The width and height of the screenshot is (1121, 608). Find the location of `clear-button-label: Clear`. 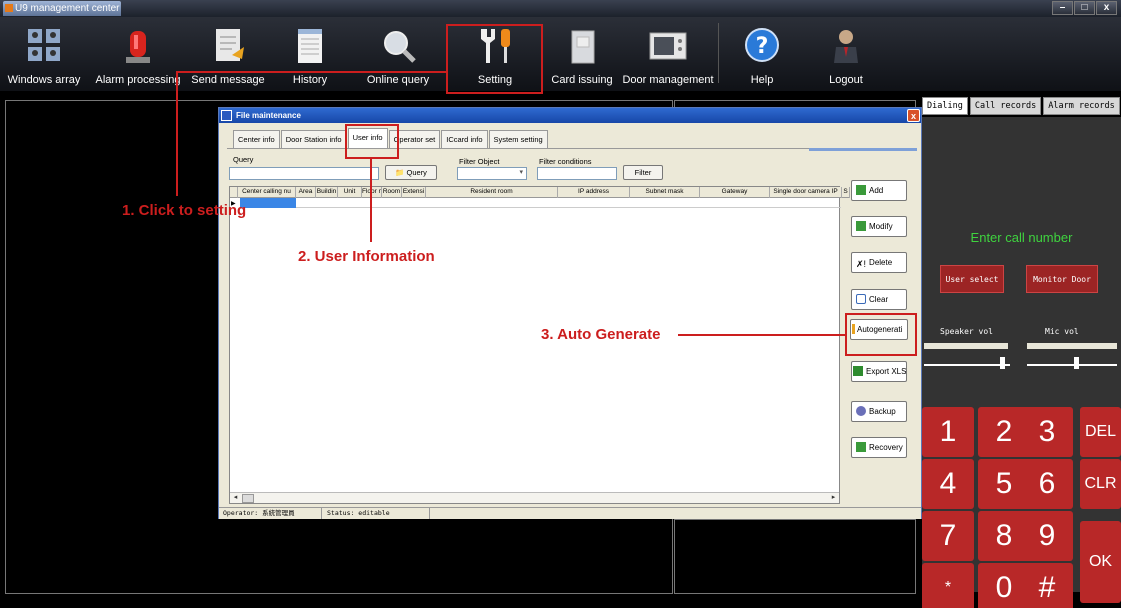

clear-button-label: Clear is located at coordinates (879, 299).